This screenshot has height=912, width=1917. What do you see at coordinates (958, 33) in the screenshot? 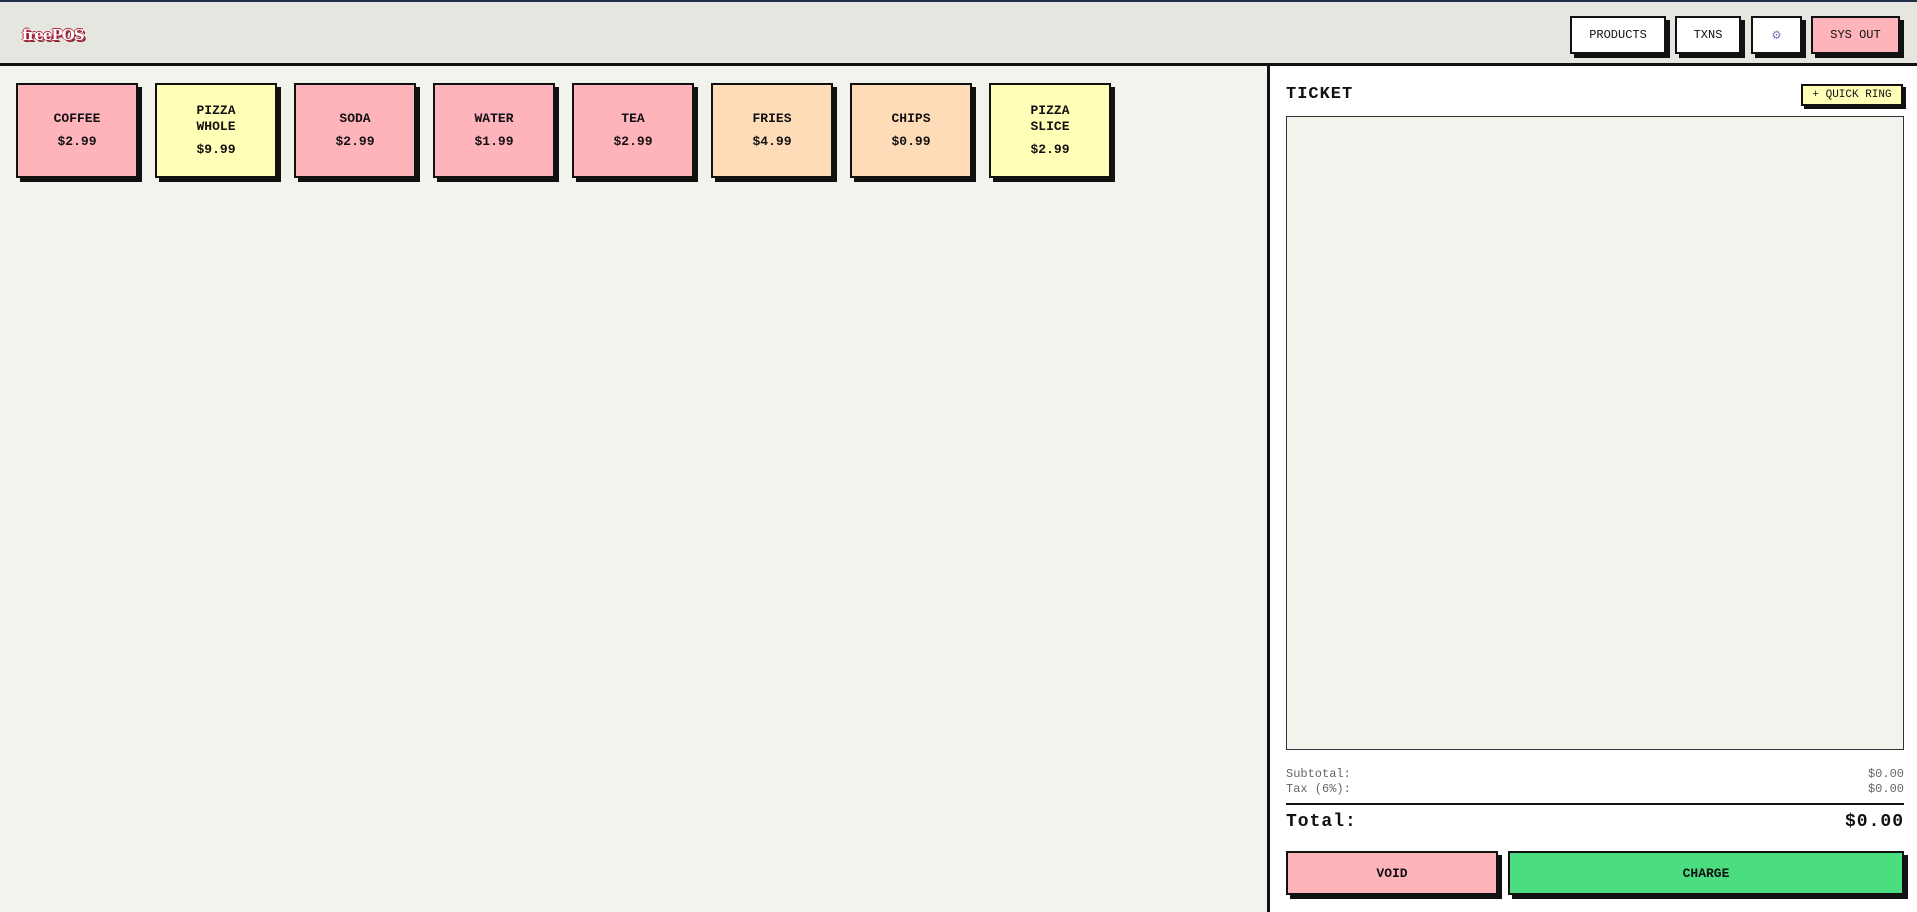
I see `top-bar: freePOS PRODUCTS TXNS ⚙ SYS OUT` at bounding box center [958, 33].